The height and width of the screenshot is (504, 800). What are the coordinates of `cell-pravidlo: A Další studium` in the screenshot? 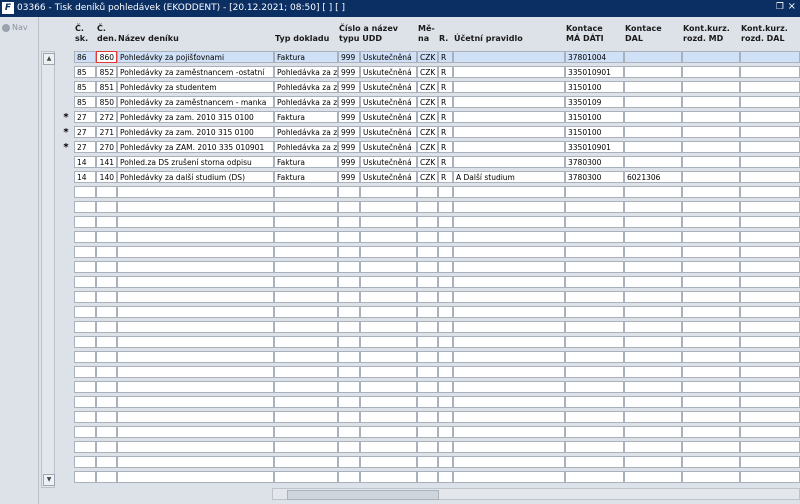 It's located at (509, 177).